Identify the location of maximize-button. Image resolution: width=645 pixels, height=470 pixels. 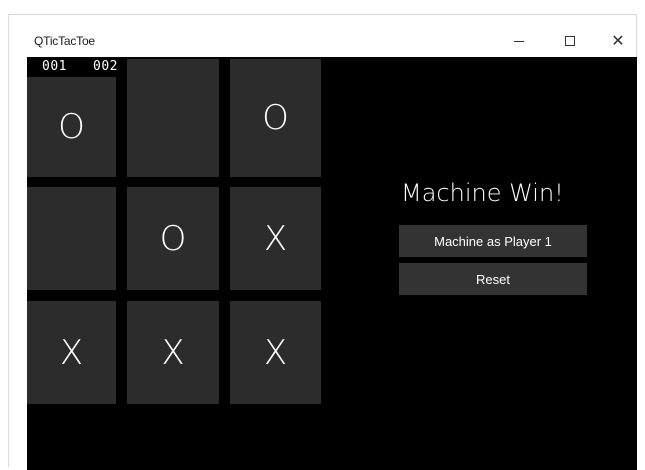
(570, 41).